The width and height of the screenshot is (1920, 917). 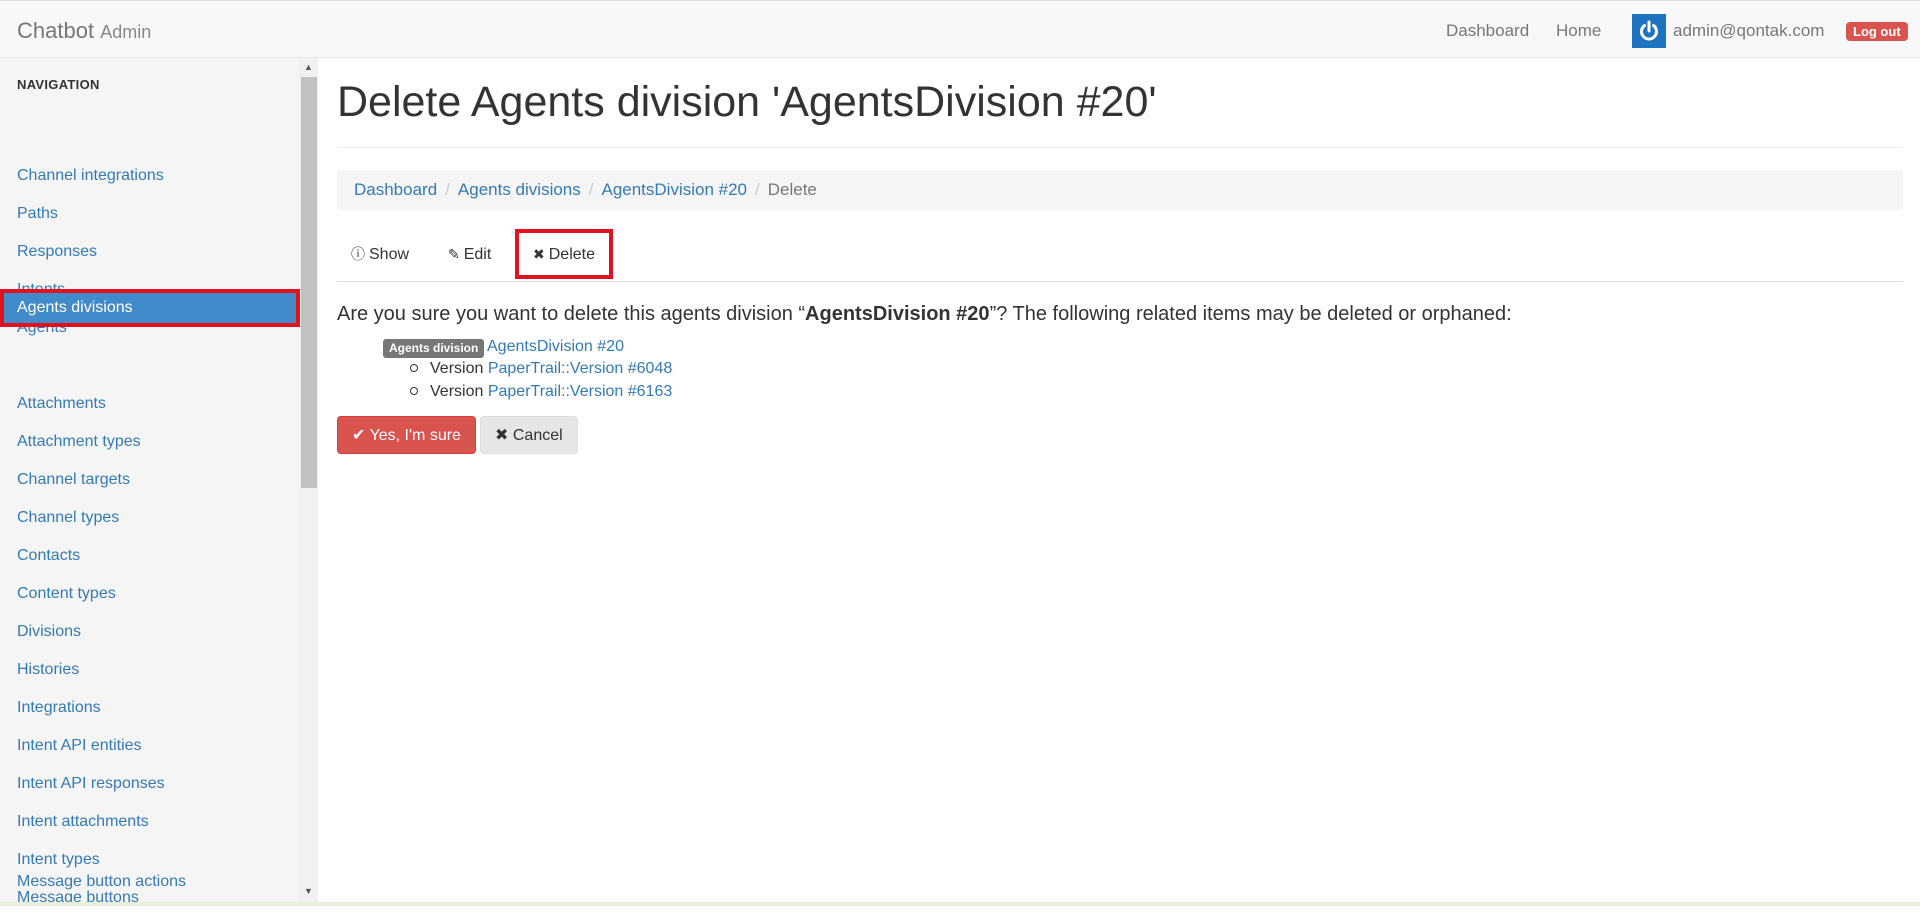 What do you see at coordinates (434, 348) in the screenshot?
I see `related-type-badge: Agents division` at bounding box center [434, 348].